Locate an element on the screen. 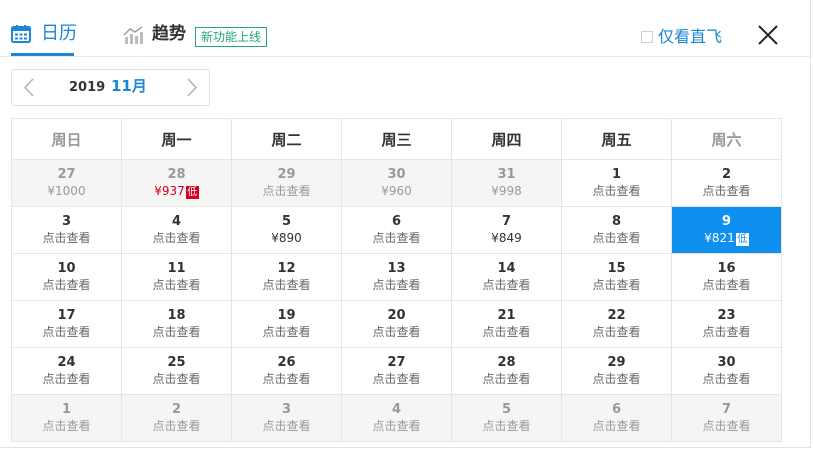 The height and width of the screenshot is (449, 813). day-number: 6 is located at coordinates (616, 409).